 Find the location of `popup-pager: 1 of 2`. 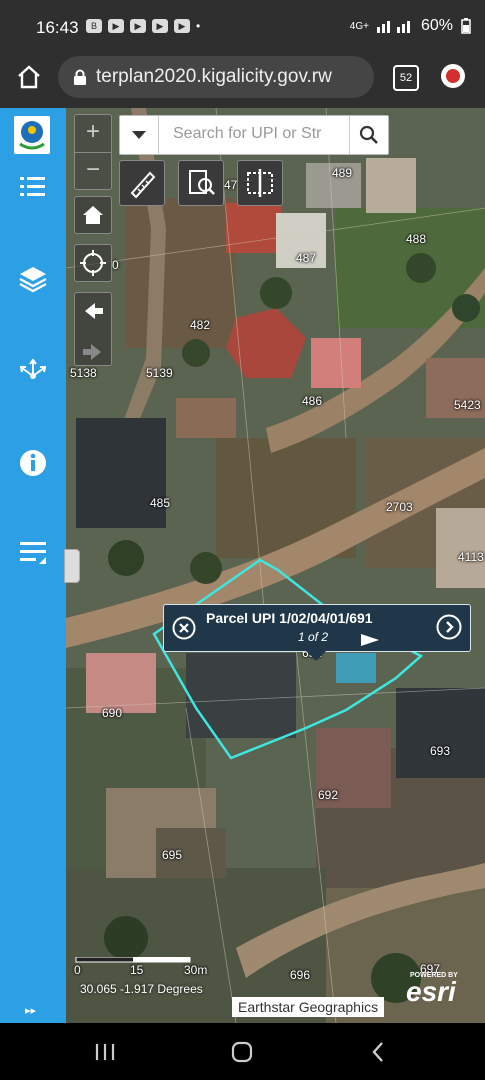

popup-pager: 1 of 2 is located at coordinates (313, 637).